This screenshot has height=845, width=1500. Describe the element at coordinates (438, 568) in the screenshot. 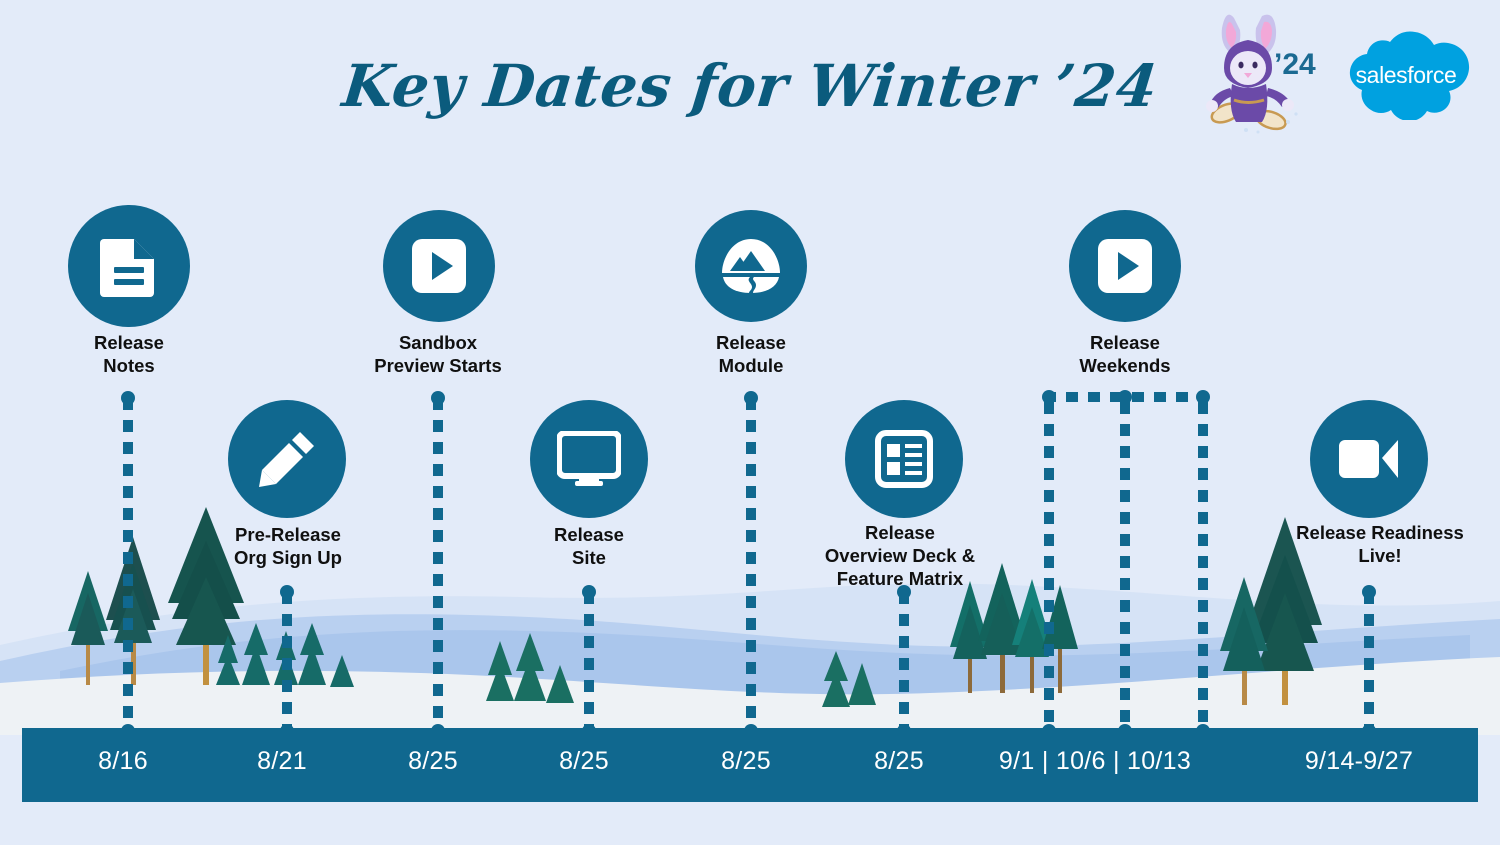

I see `connector-line-sandbox-preview` at that location.